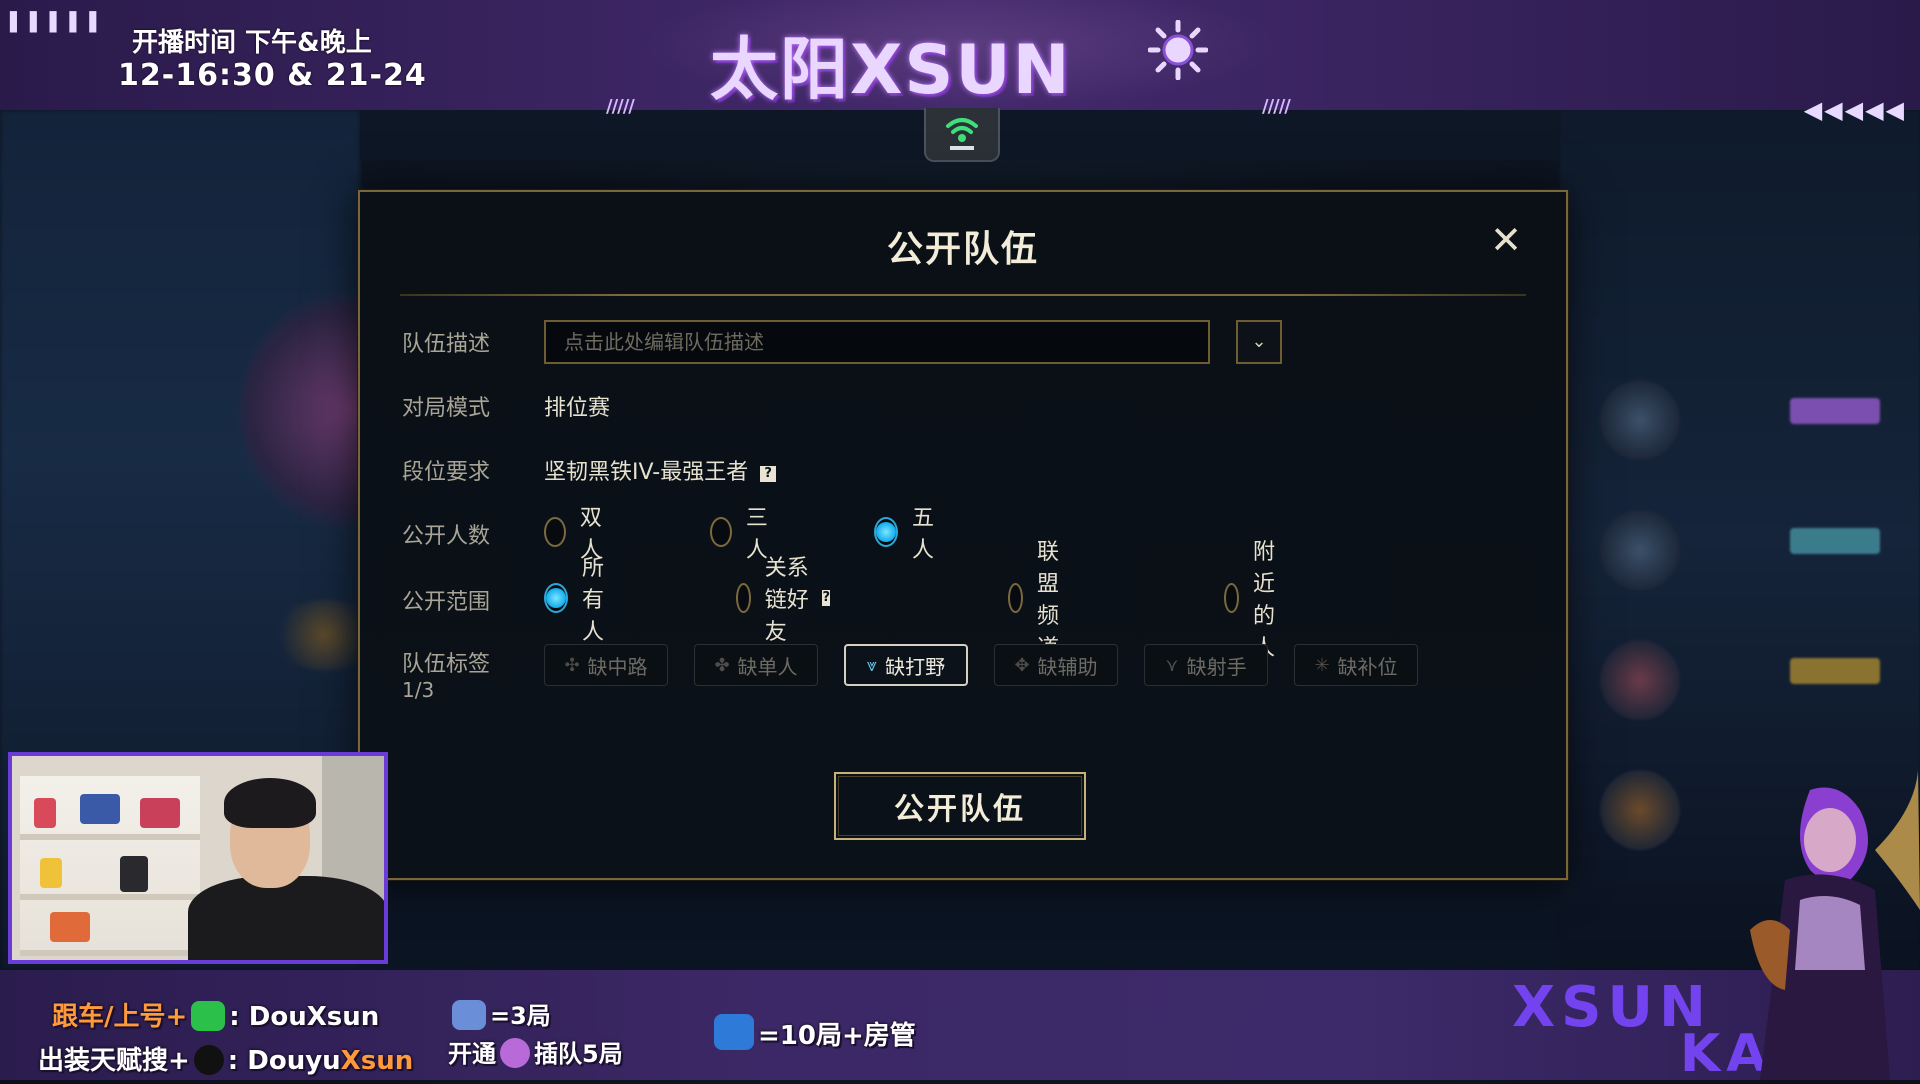 This screenshot has width=1920, height=1084. What do you see at coordinates (208, 1016) in the screenshot?
I see `wechat-icon` at bounding box center [208, 1016].